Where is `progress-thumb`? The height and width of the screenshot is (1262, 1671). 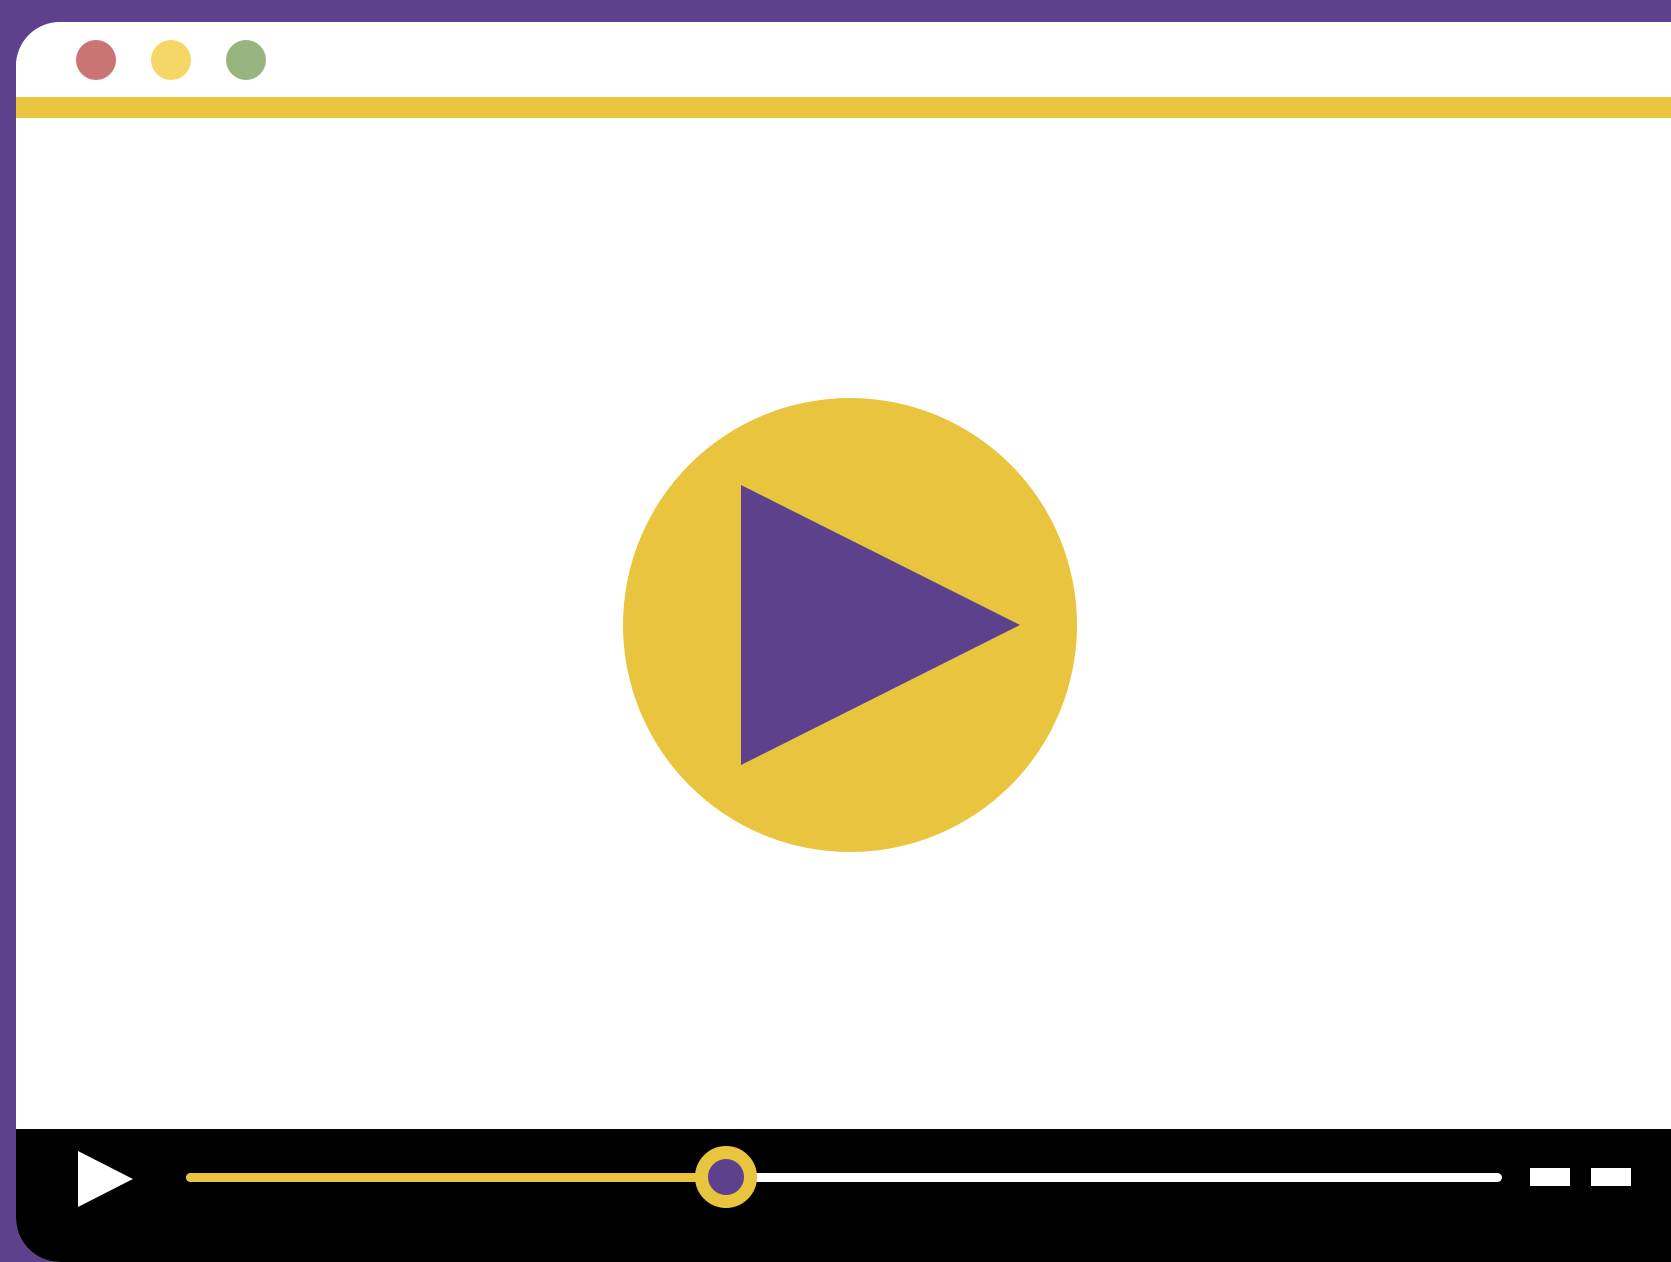
progress-thumb is located at coordinates (725, 1177).